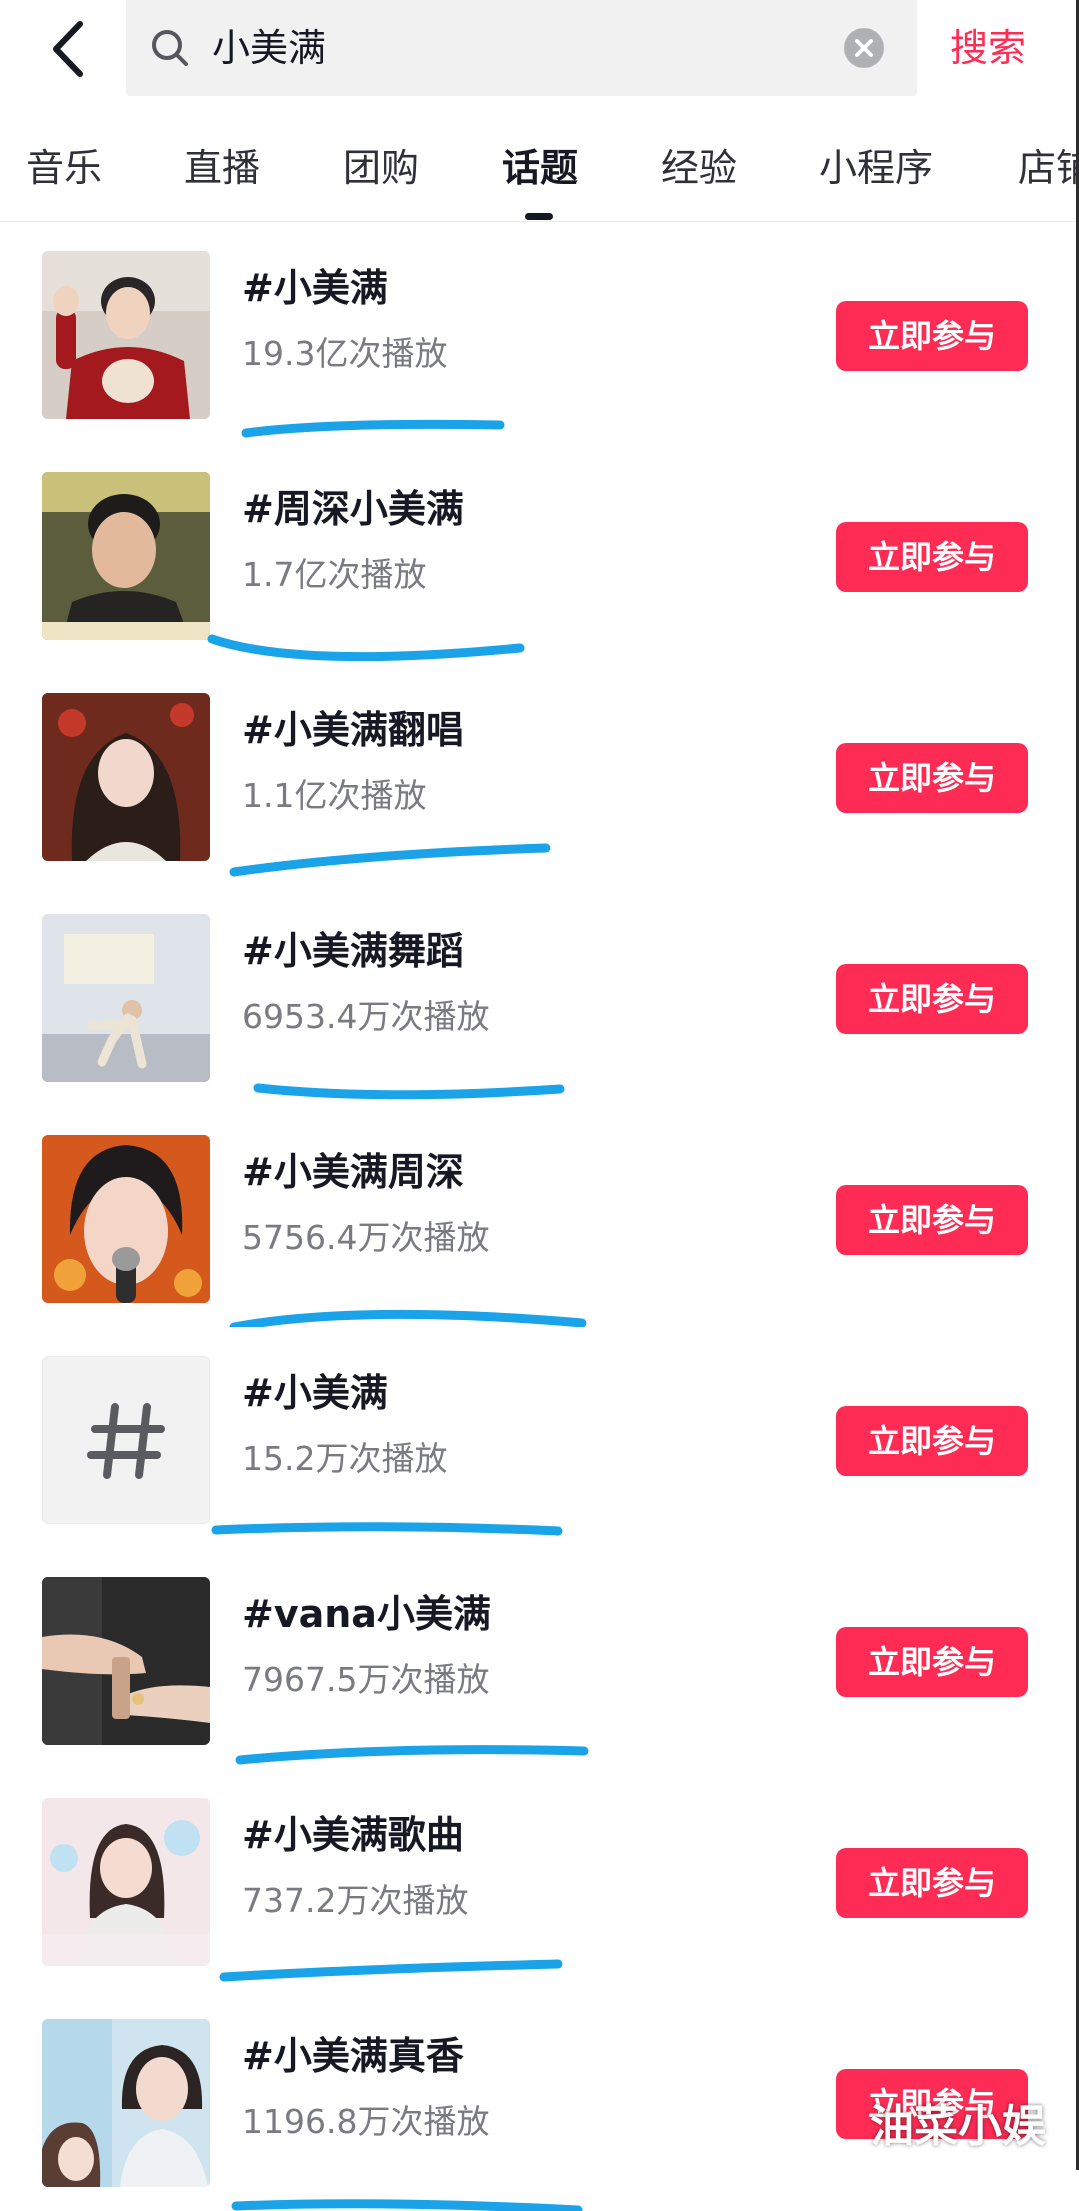 The width and height of the screenshot is (1079, 2211). Describe the element at coordinates (366, 1237) in the screenshot. I see `topic-view-count: 5756.4万次播放` at that location.